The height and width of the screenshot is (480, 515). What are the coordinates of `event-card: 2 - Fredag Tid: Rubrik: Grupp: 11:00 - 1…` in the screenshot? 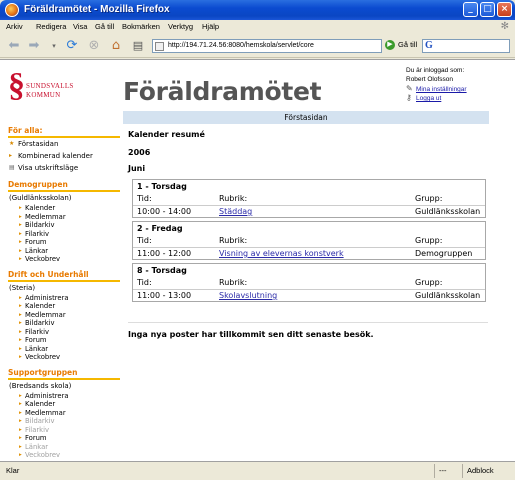 It's located at (309, 240).